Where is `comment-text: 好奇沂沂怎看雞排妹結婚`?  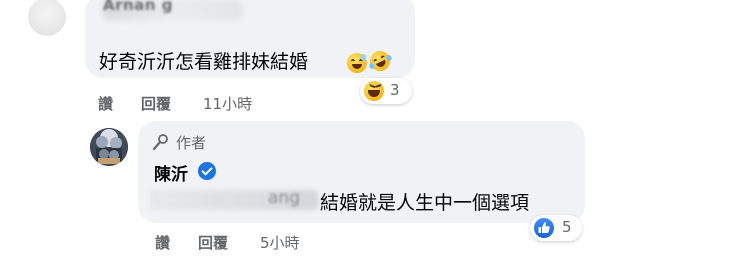 comment-text: 好奇沂沂怎看雞排妹結婚 is located at coordinates (204, 62).